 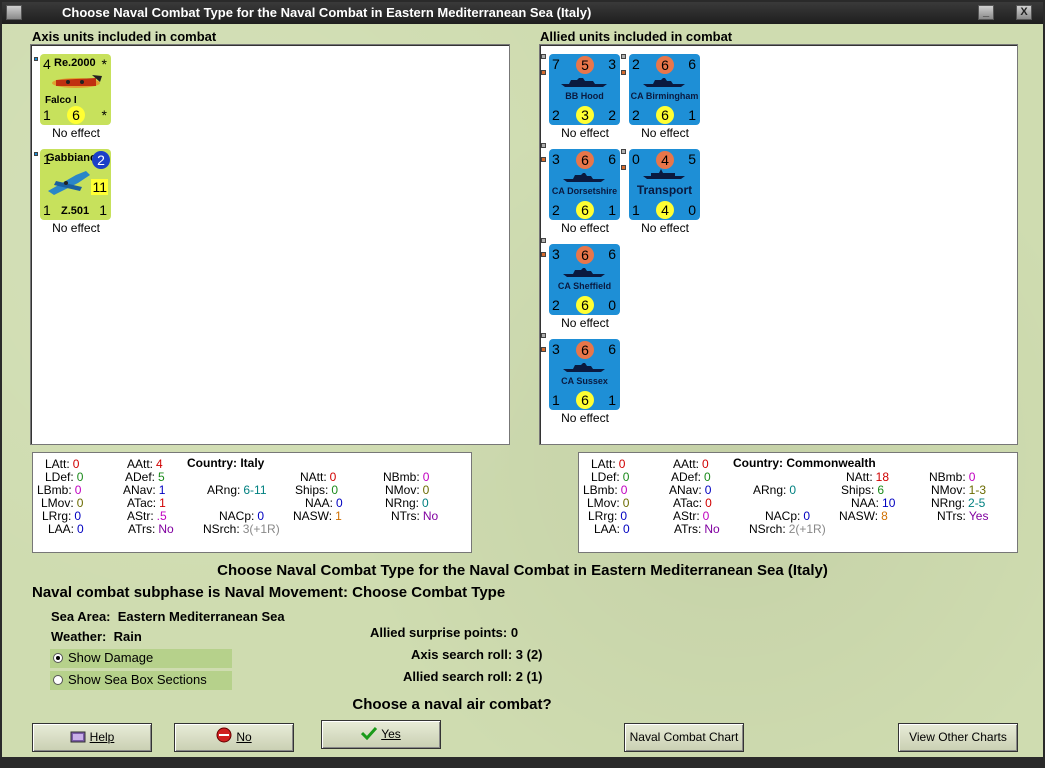 I want to click on fighter-plane-icon, so click(x=77, y=81).